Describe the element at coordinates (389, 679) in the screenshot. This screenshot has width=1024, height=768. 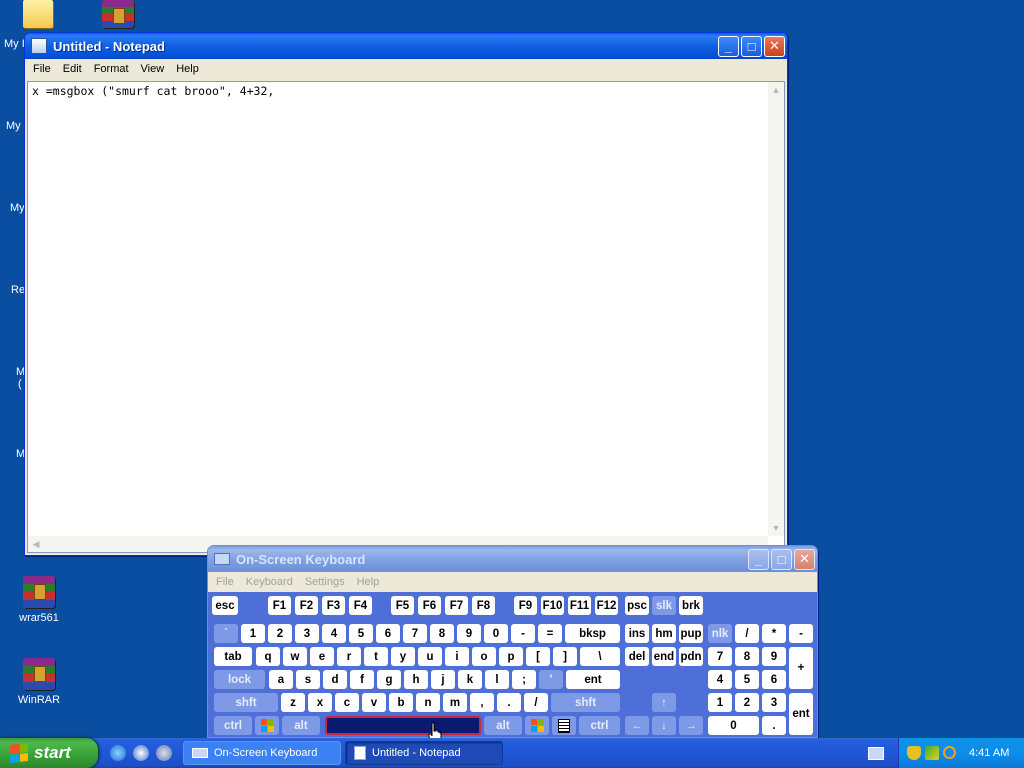
I see `key-g: g` at that location.